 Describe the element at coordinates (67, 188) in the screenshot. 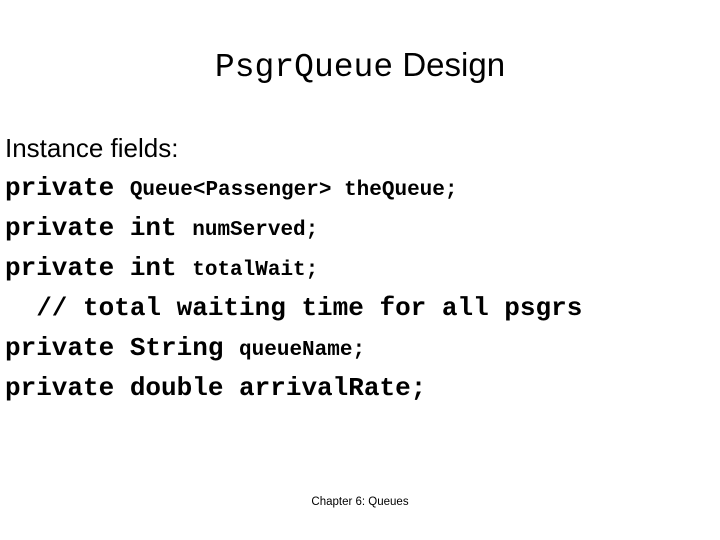

I see `code-keyword-segment: private` at that location.